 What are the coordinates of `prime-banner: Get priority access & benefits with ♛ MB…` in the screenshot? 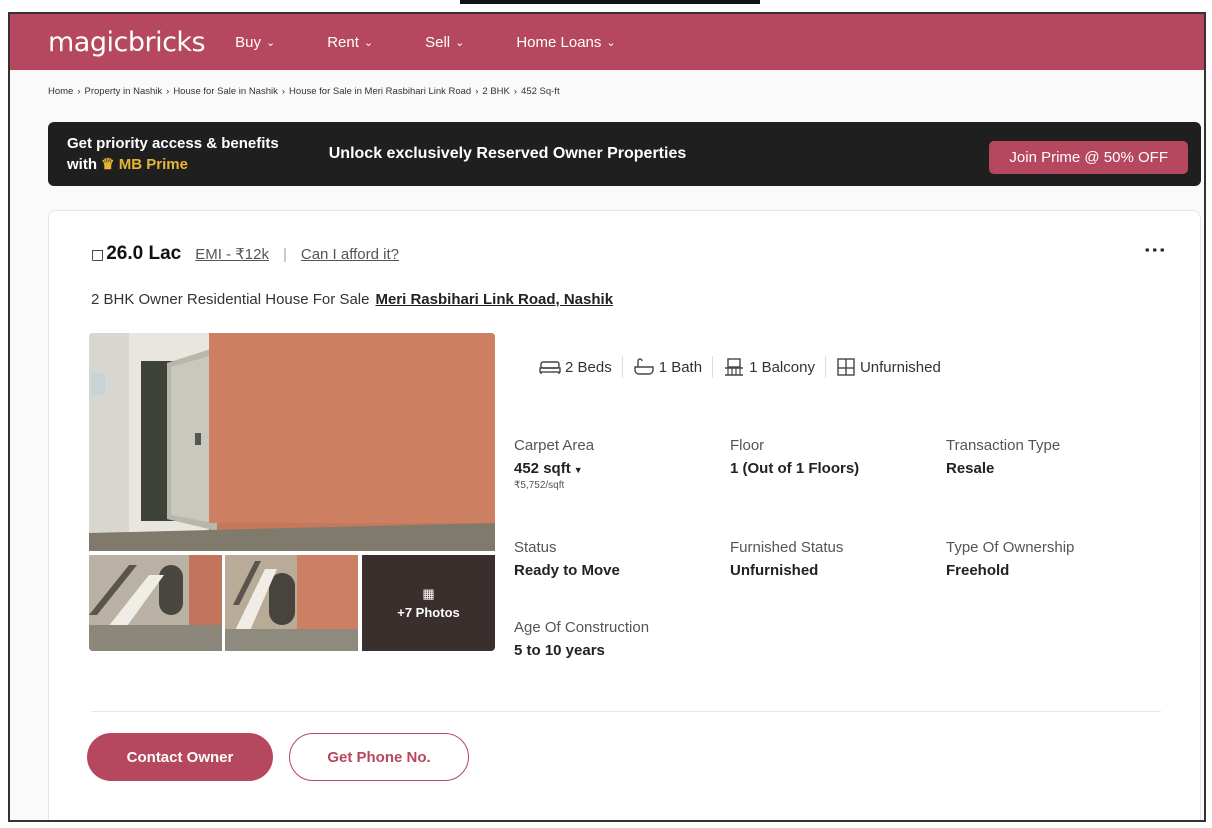 It's located at (624, 154).